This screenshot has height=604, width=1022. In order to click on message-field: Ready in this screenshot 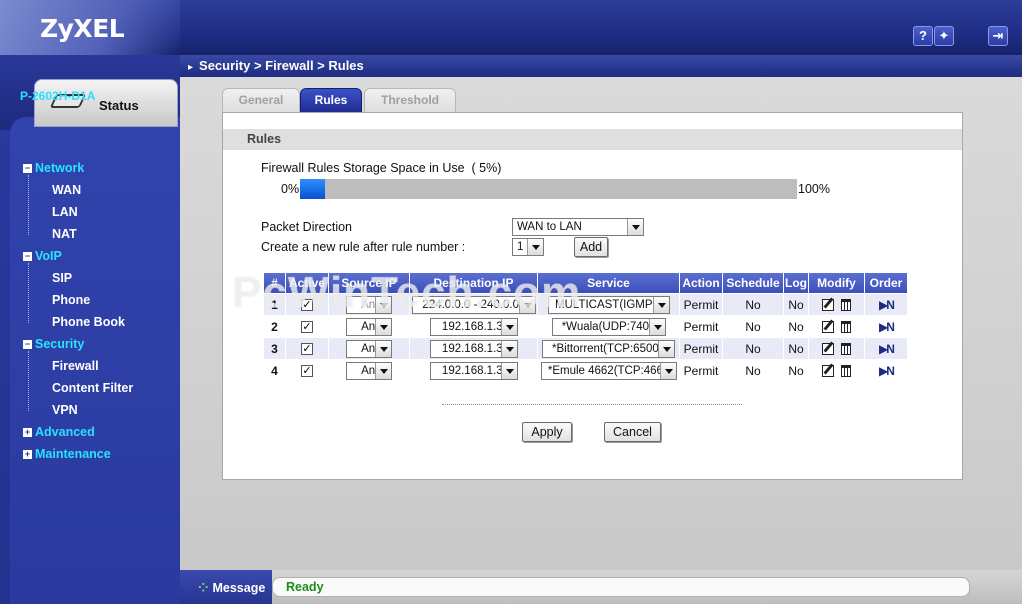, I will do `click(621, 587)`.